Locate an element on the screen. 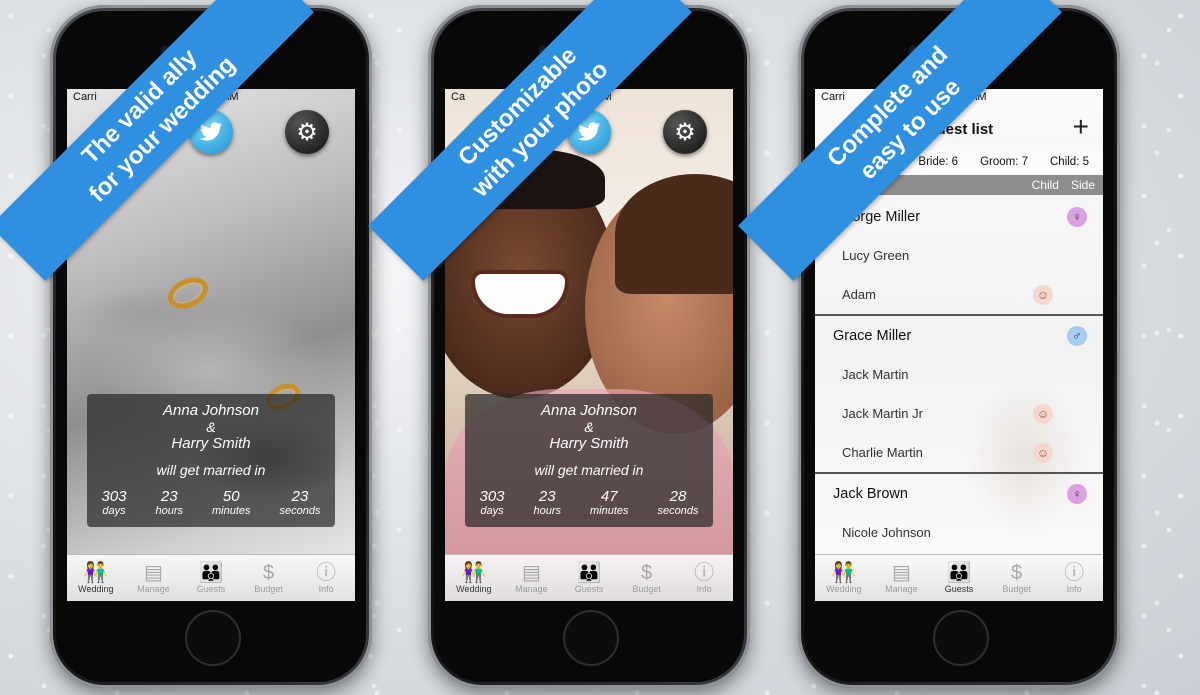 The height and width of the screenshot is (695, 1200). countdown: 303 days 23 hours 47 minutes 28 seconds is located at coordinates (589, 502).